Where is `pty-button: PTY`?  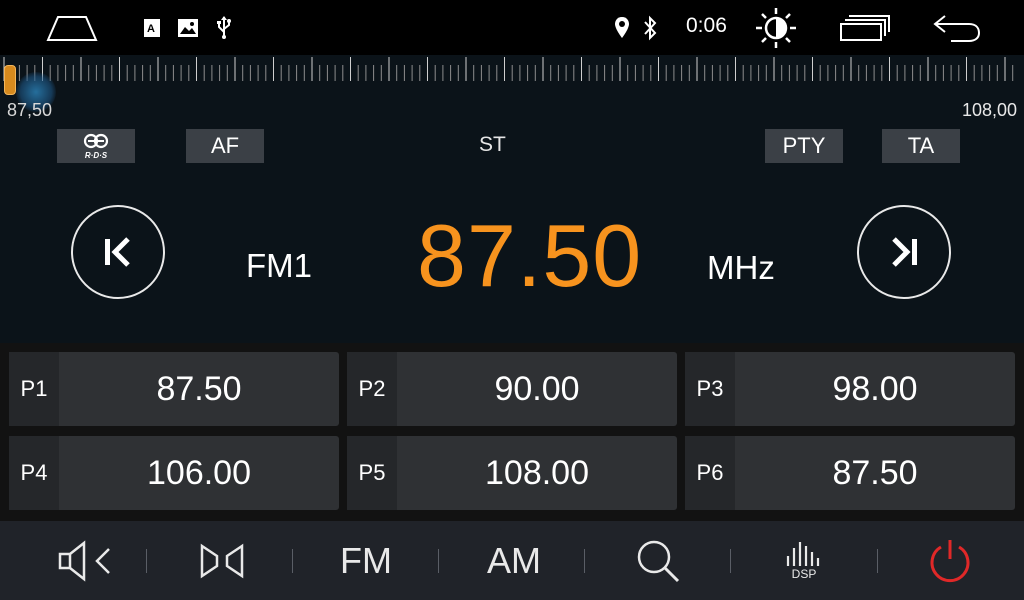 pty-button: PTY is located at coordinates (804, 146).